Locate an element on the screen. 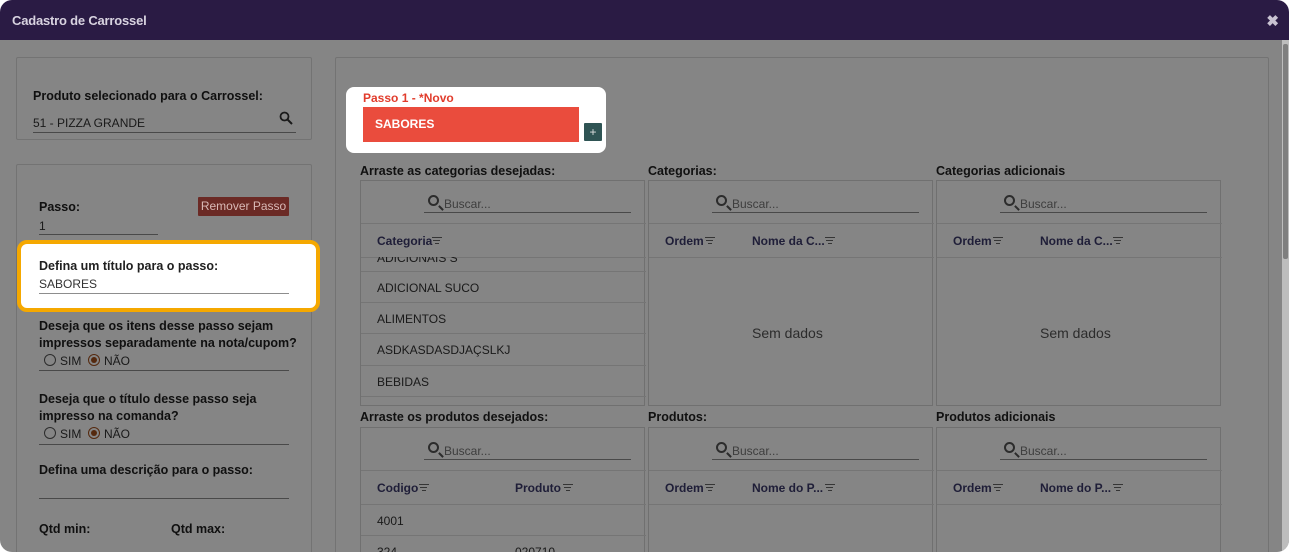  list-item: ALIMENTOS is located at coordinates (411, 319).